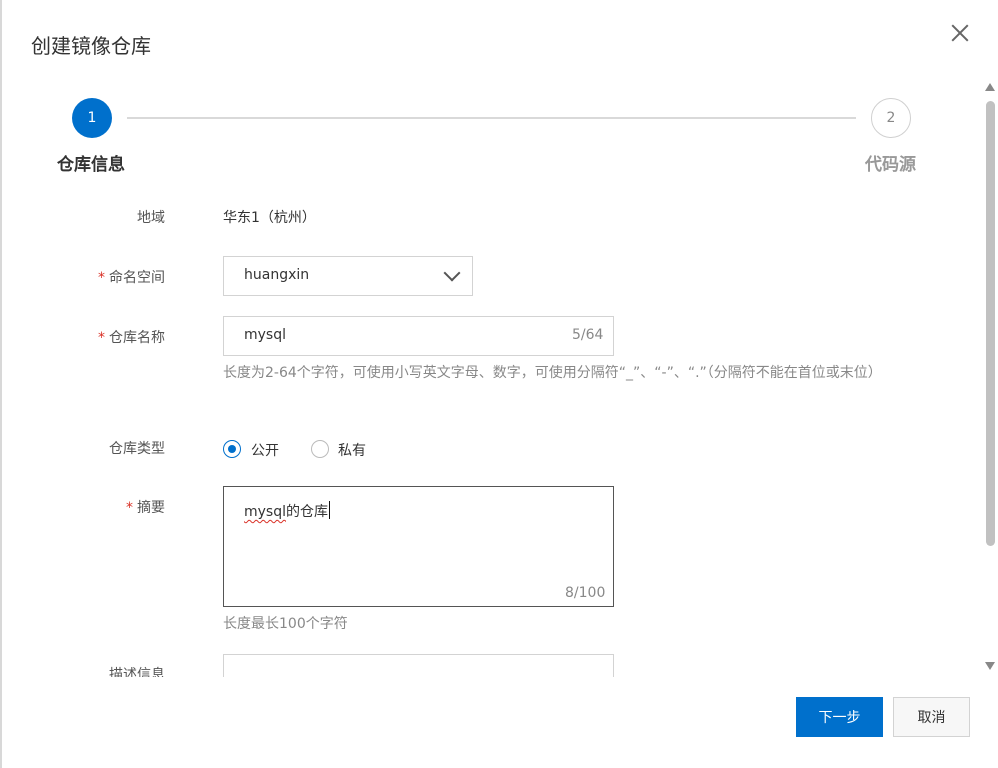 Image resolution: width=998 pixels, height=768 pixels. Describe the element at coordinates (151, 218) in the screenshot. I see `region-label: 地域` at that location.